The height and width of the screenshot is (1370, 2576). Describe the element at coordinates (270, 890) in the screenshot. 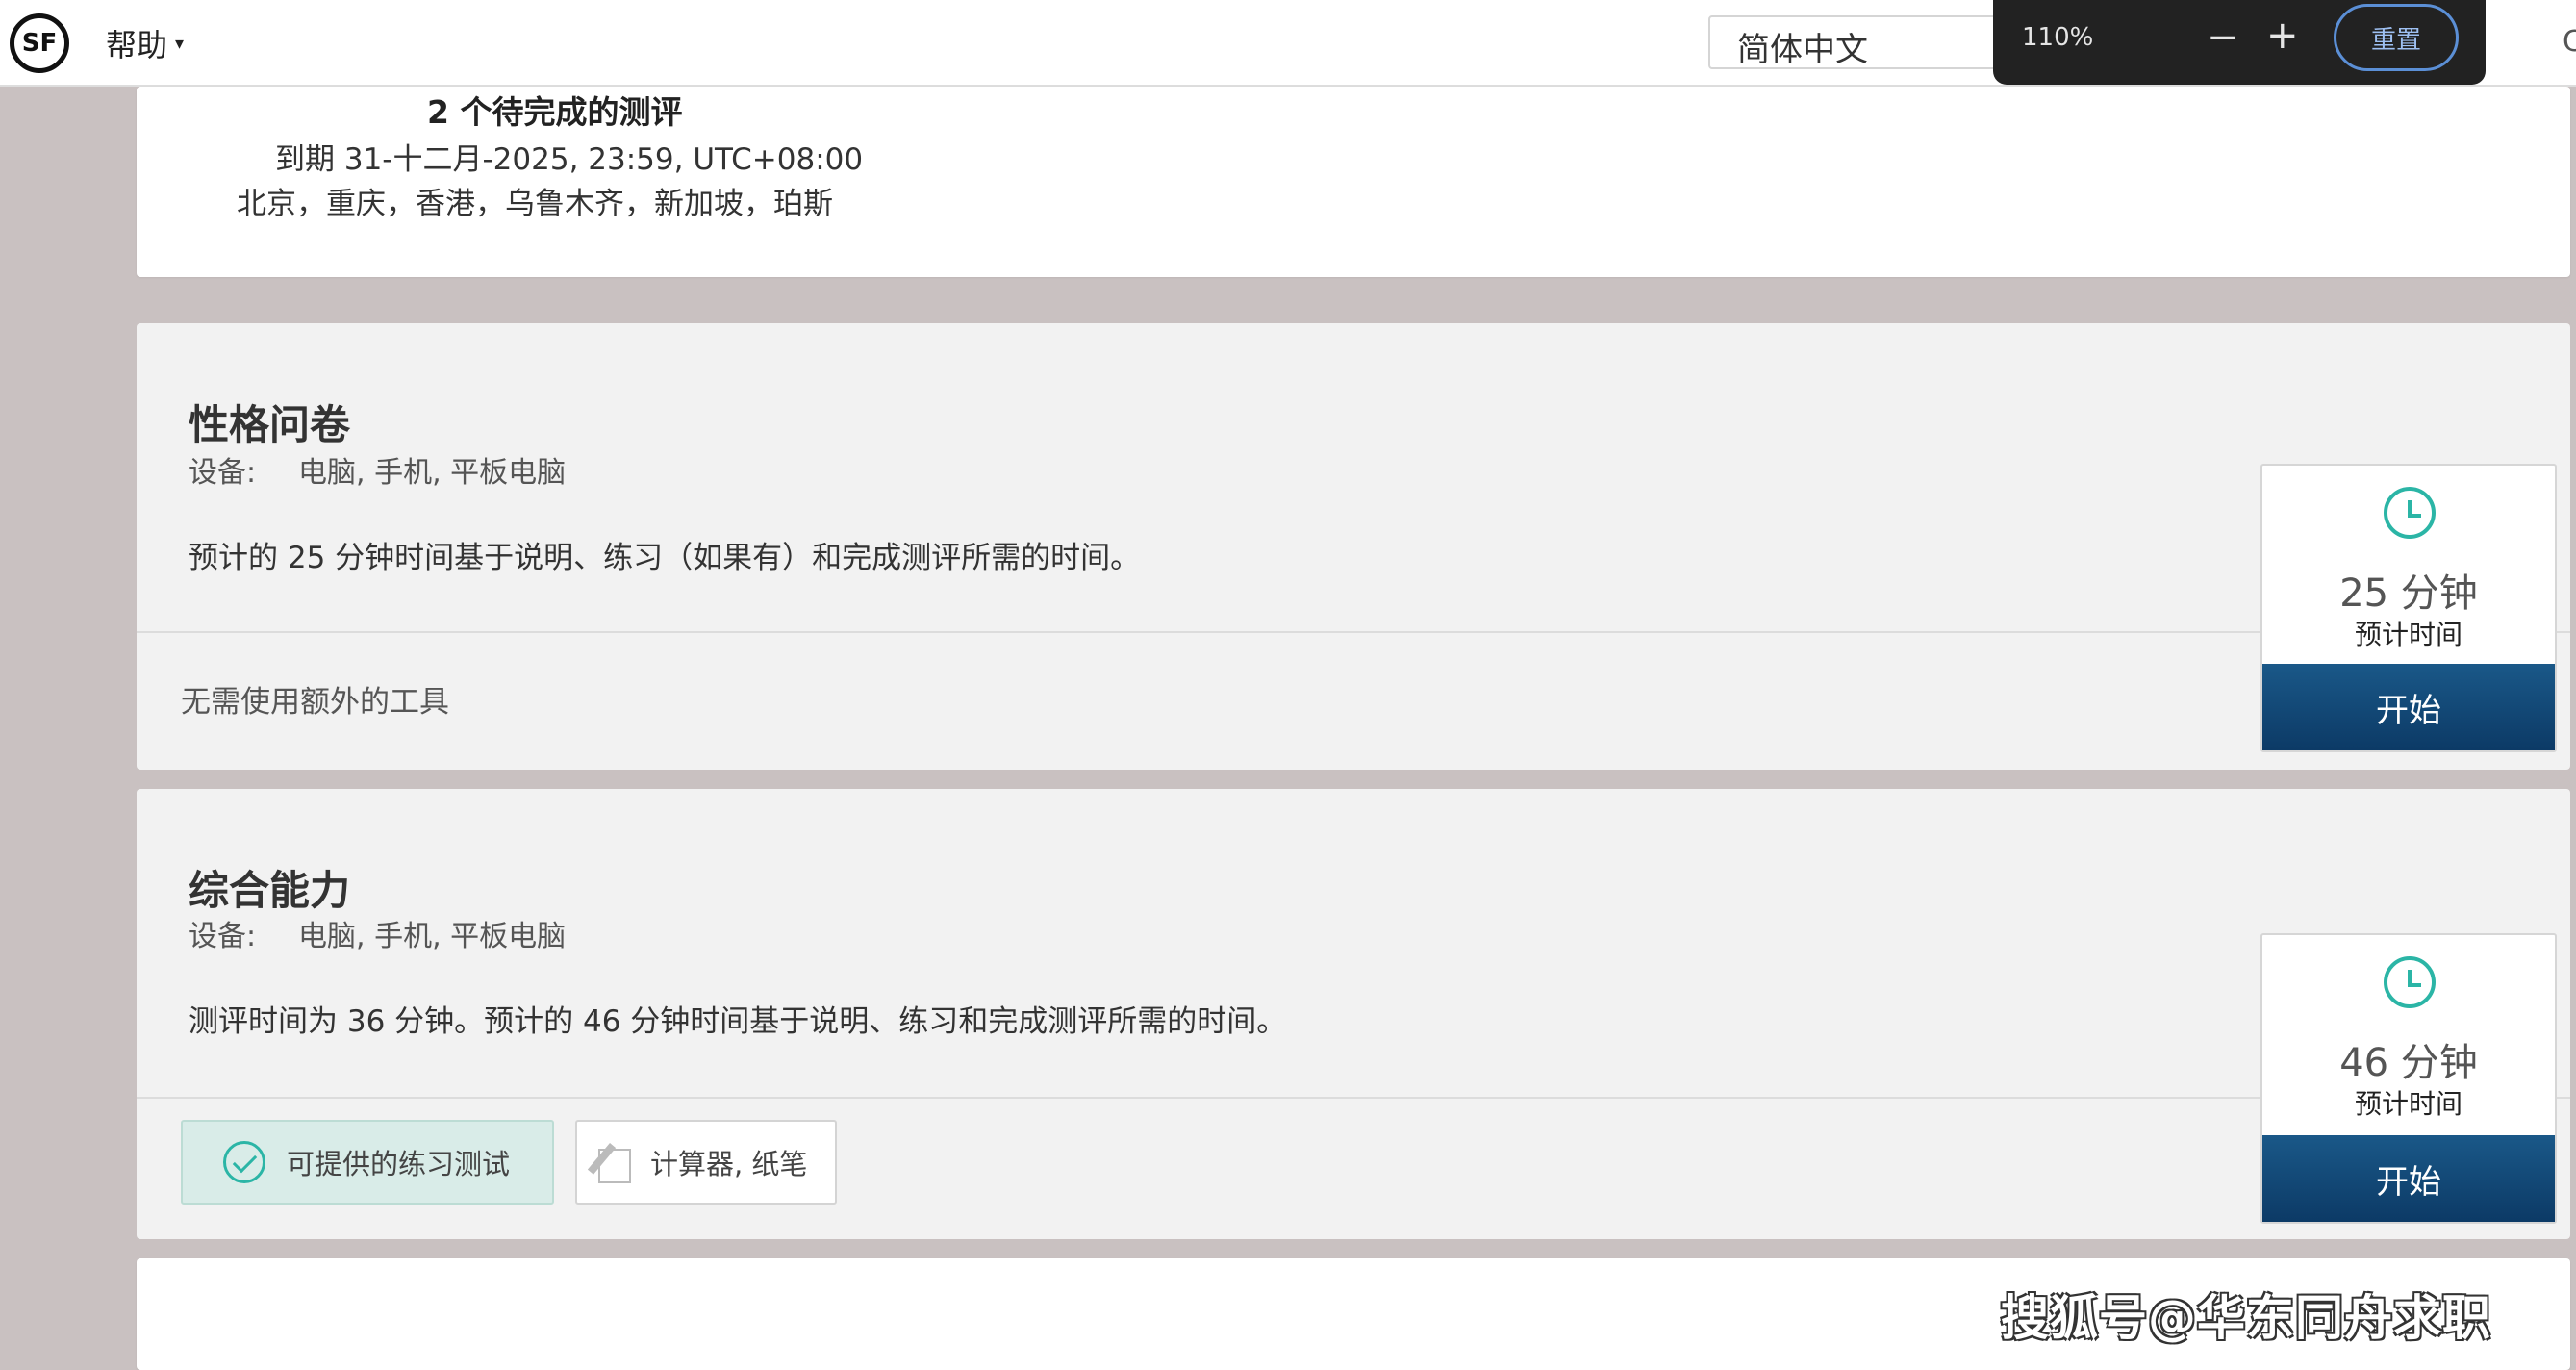

I see `assessment-title: 综合能力` at that location.